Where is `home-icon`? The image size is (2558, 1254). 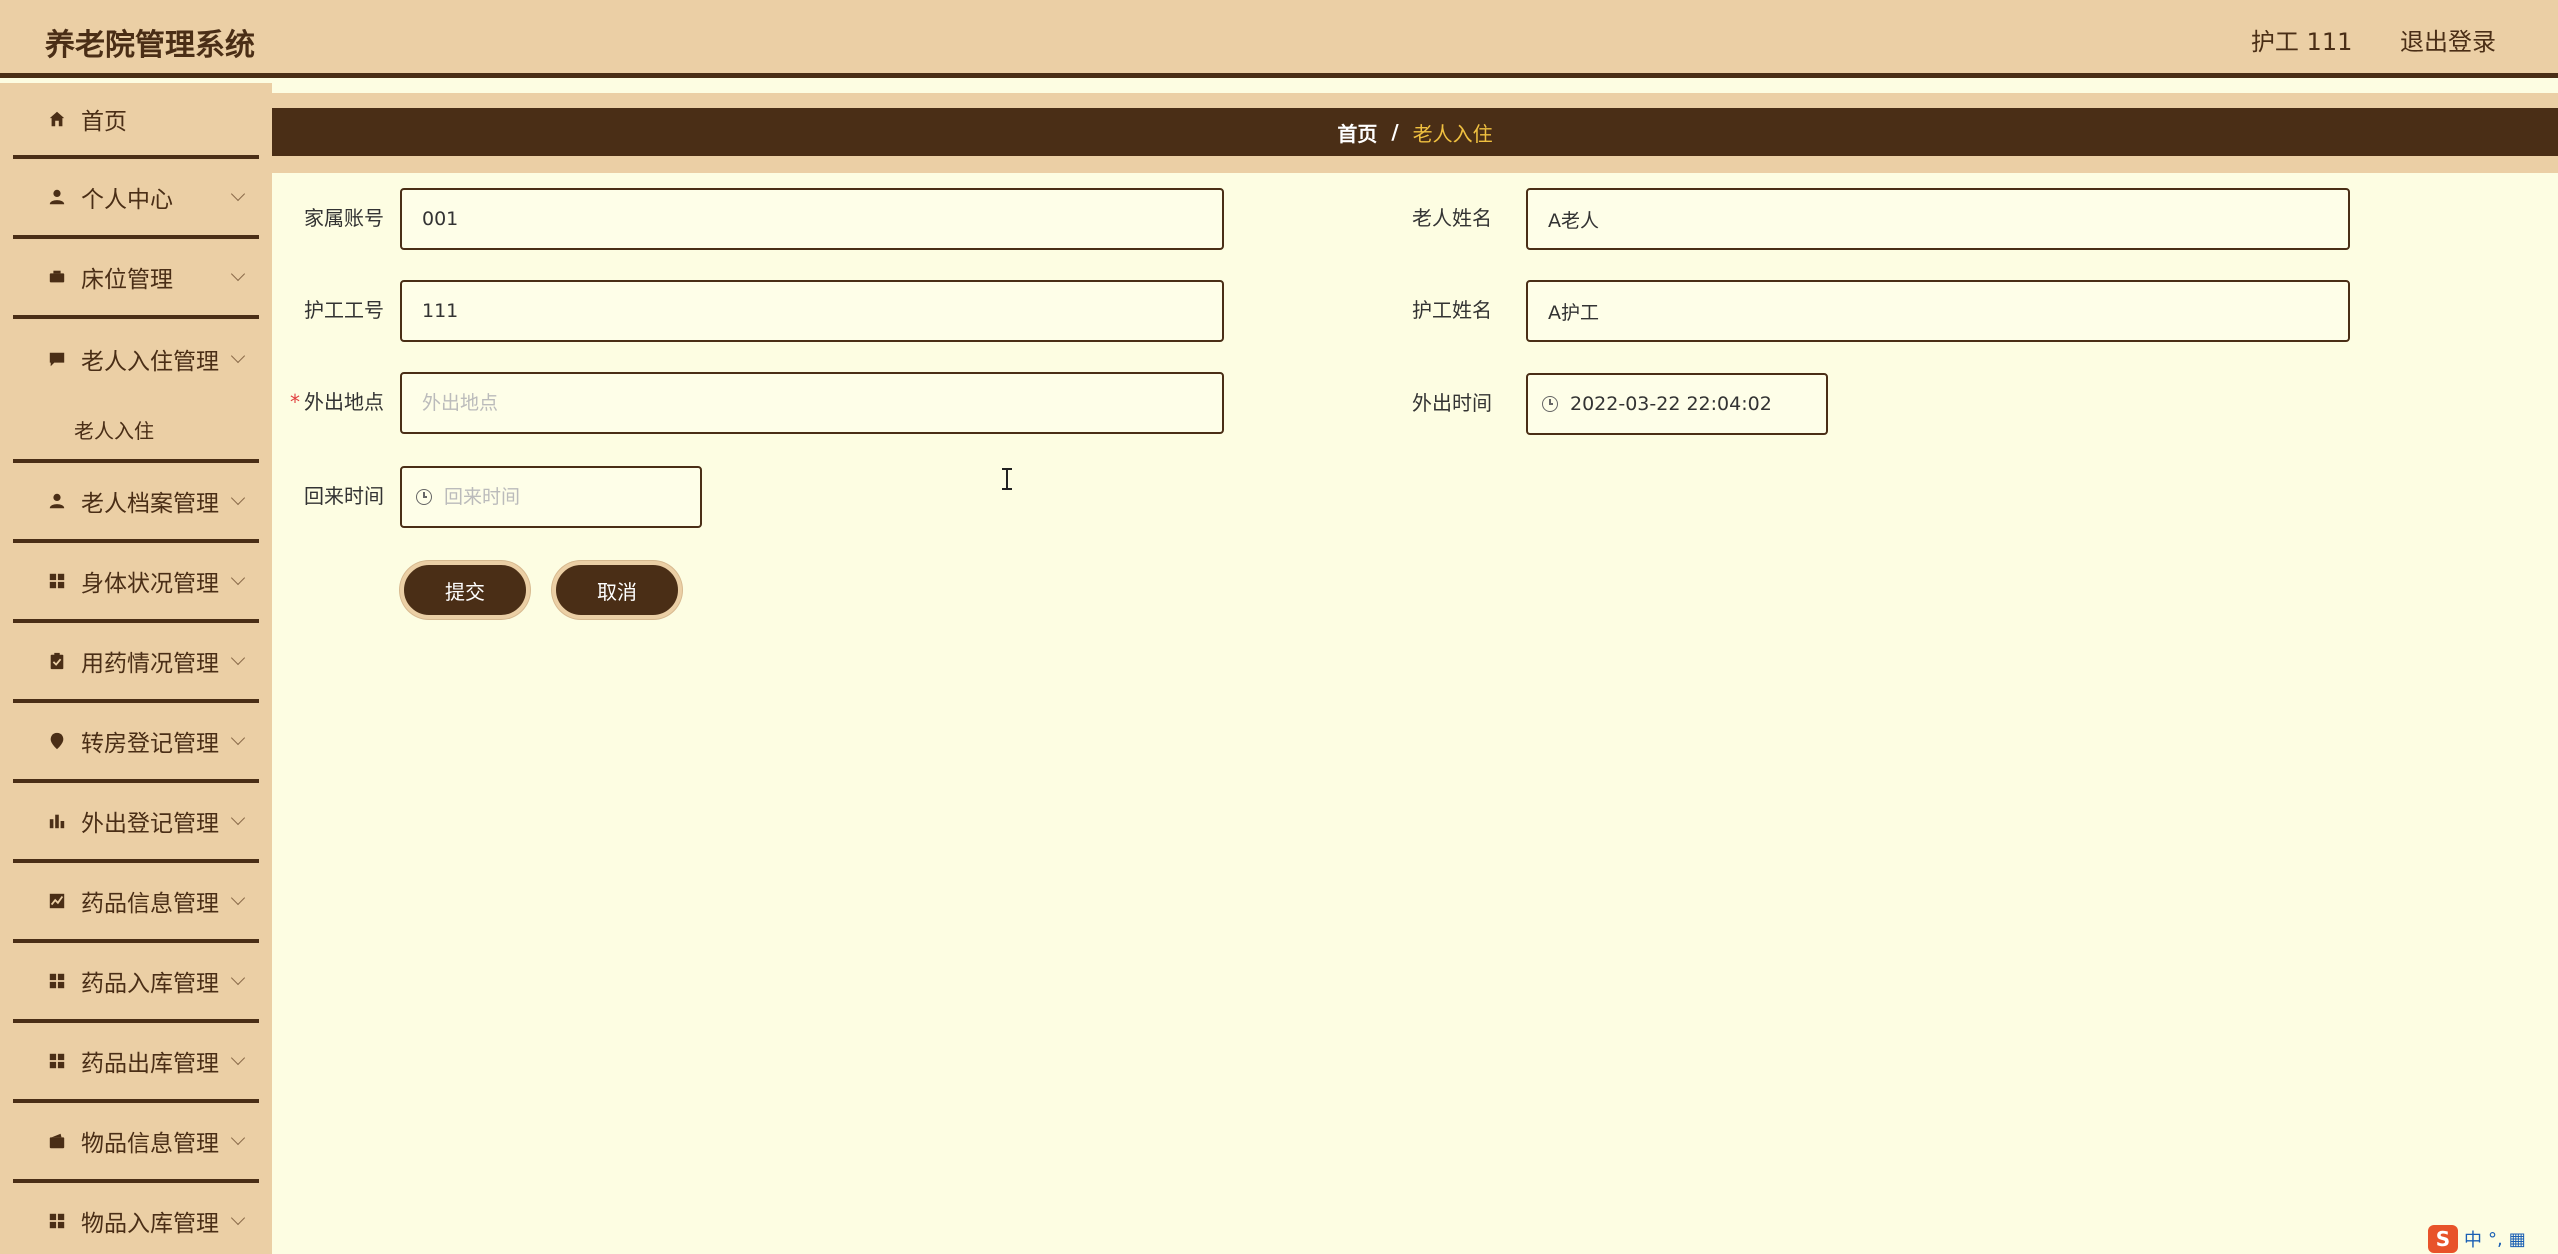
home-icon is located at coordinates (57, 119).